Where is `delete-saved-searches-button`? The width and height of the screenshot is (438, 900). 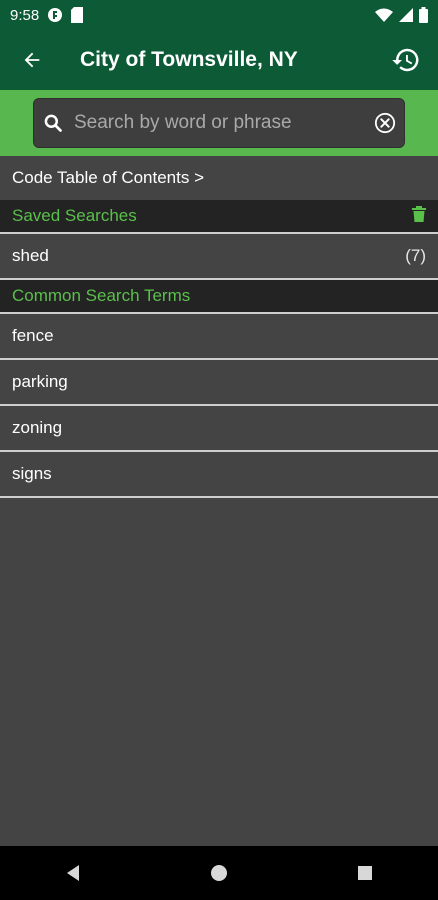 delete-saved-searches-button is located at coordinates (419, 216).